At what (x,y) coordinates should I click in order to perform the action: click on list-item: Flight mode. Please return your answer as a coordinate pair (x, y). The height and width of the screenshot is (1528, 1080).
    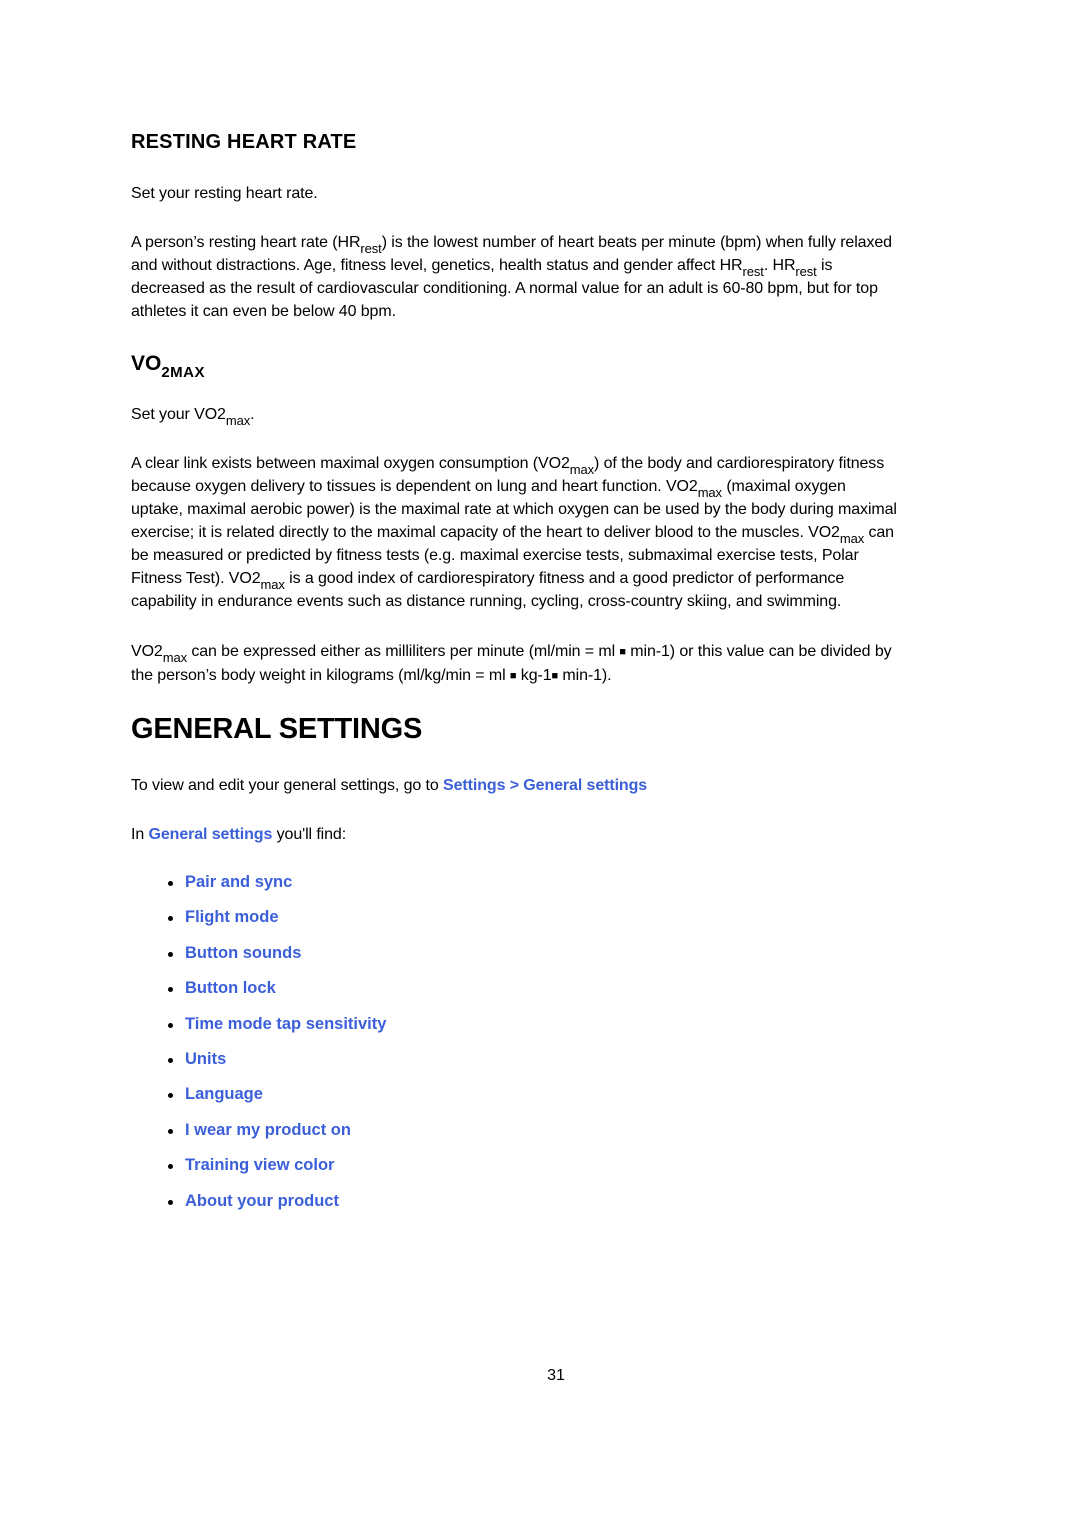
    Looking at the image, I should click on (258, 922).